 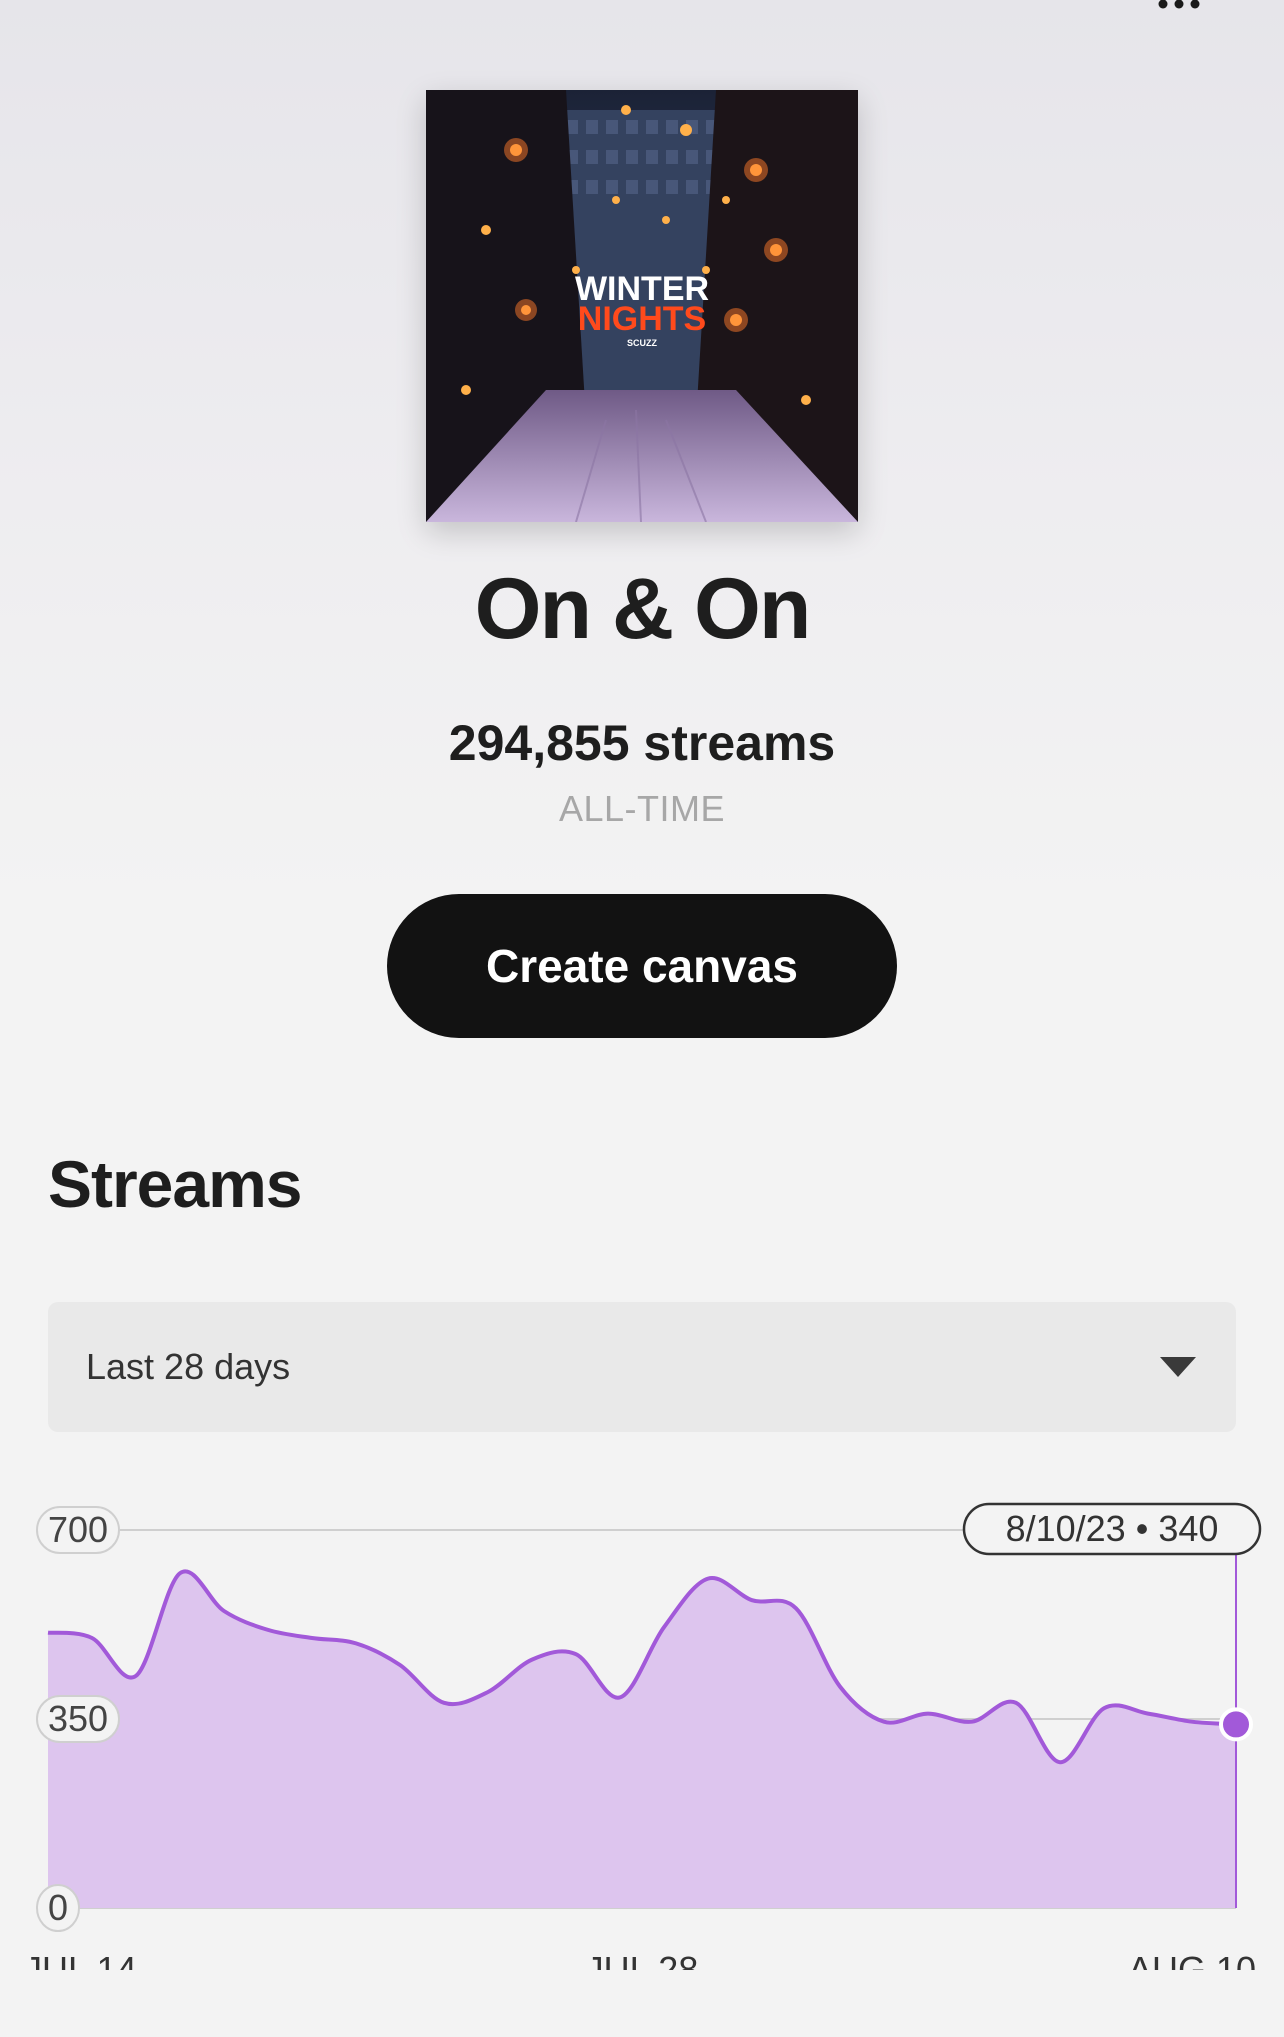 What do you see at coordinates (175, 1184) in the screenshot?
I see `streams-section-title: Streams` at bounding box center [175, 1184].